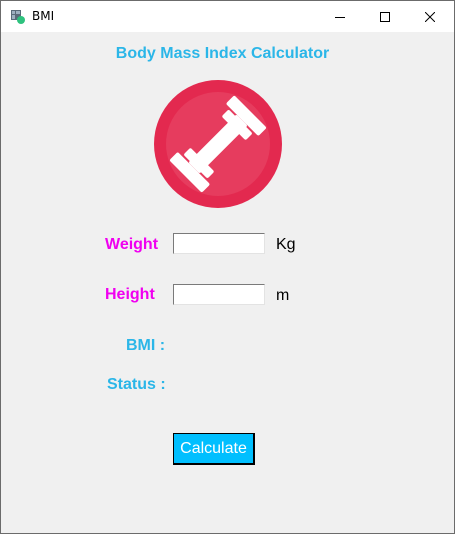 The image size is (455, 534). I want to click on height-unit: m, so click(283, 295).